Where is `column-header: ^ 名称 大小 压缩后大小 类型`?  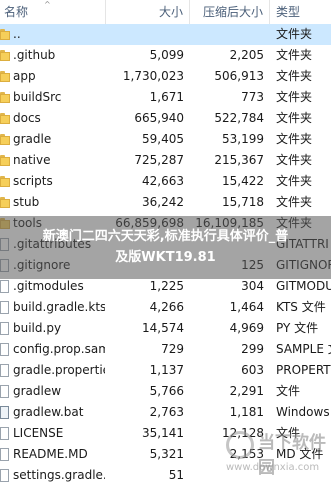
column-header: ^ 名称 大小 压缩后大小 类型 is located at coordinates (165, 12).